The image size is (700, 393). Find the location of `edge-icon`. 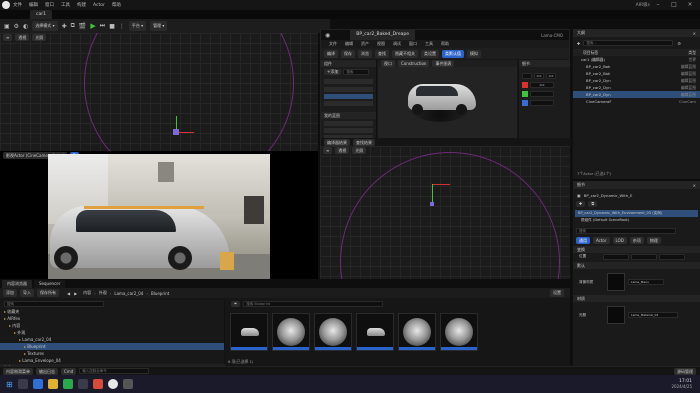

edge-icon is located at coordinates (37, 384).